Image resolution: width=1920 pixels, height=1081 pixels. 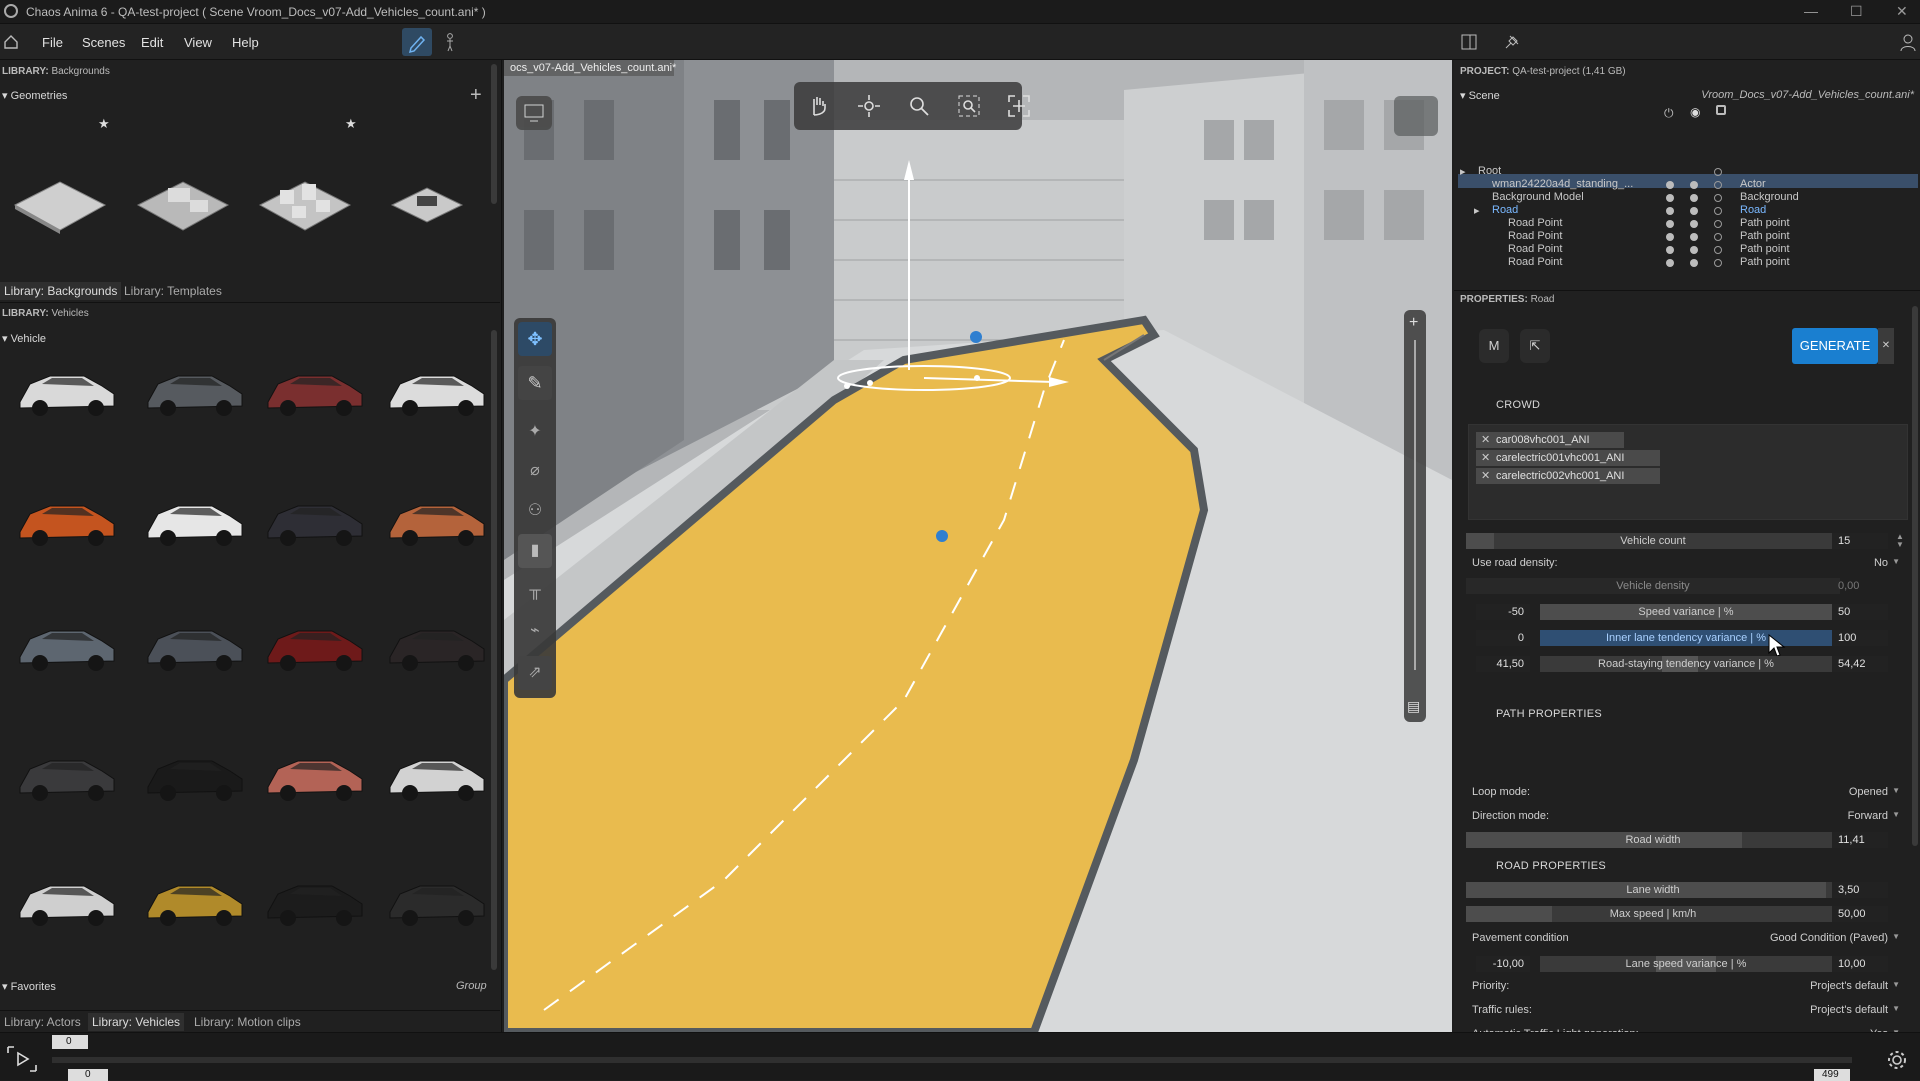 What do you see at coordinates (245, 42) in the screenshot?
I see `menu-help: Help` at bounding box center [245, 42].